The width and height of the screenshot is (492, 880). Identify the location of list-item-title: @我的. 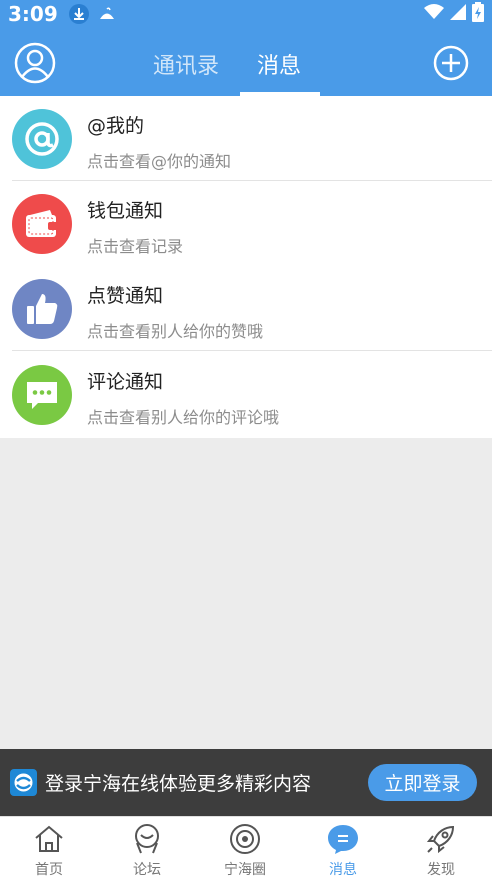
(116, 126).